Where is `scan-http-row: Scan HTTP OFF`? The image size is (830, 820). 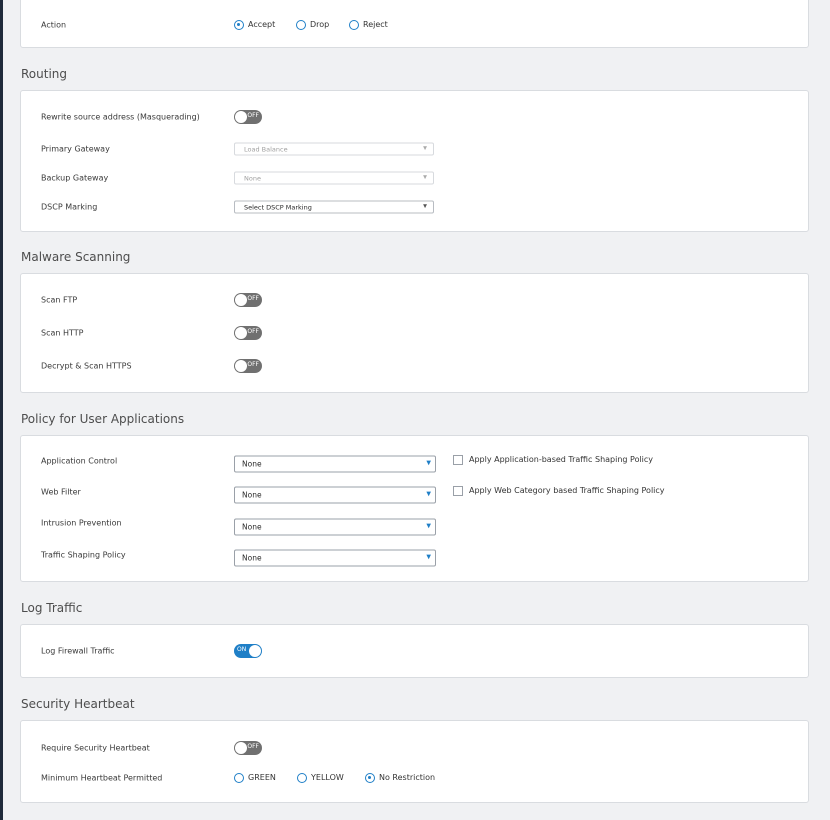 scan-http-row: Scan HTTP OFF is located at coordinates (414, 333).